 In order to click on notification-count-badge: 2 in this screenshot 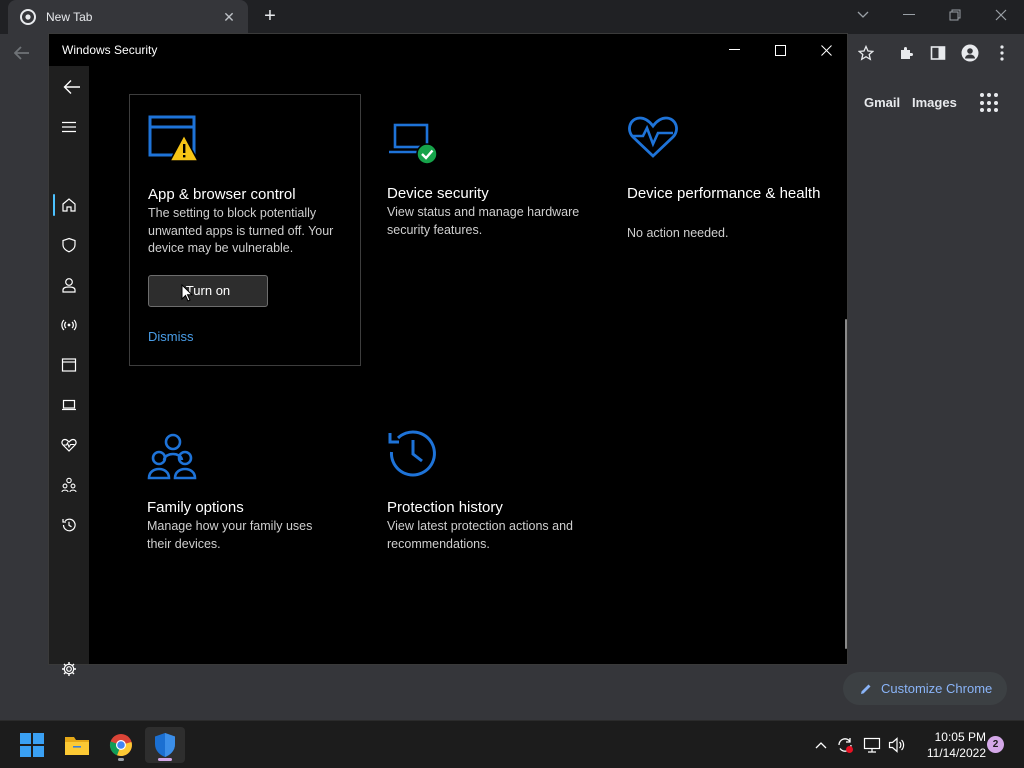, I will do `click(995, 744)`.